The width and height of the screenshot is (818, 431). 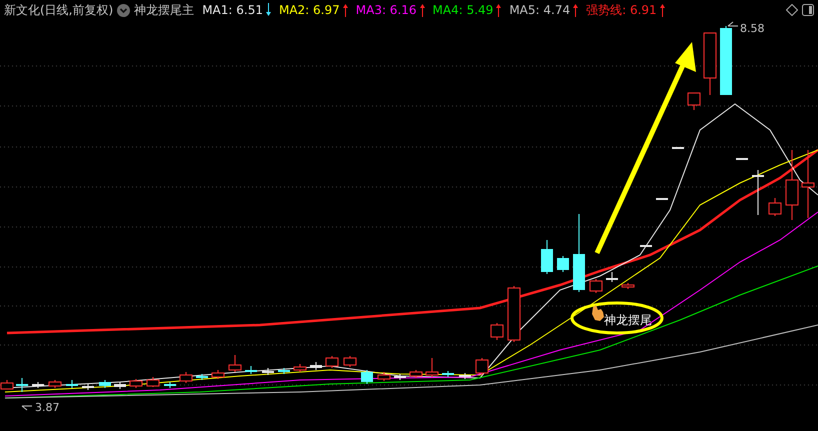 What do you see at coordinates (164, 10) in the screenshot?
I see `indicator-name: 神龙摆尾主` at bounding box center [164, 10].